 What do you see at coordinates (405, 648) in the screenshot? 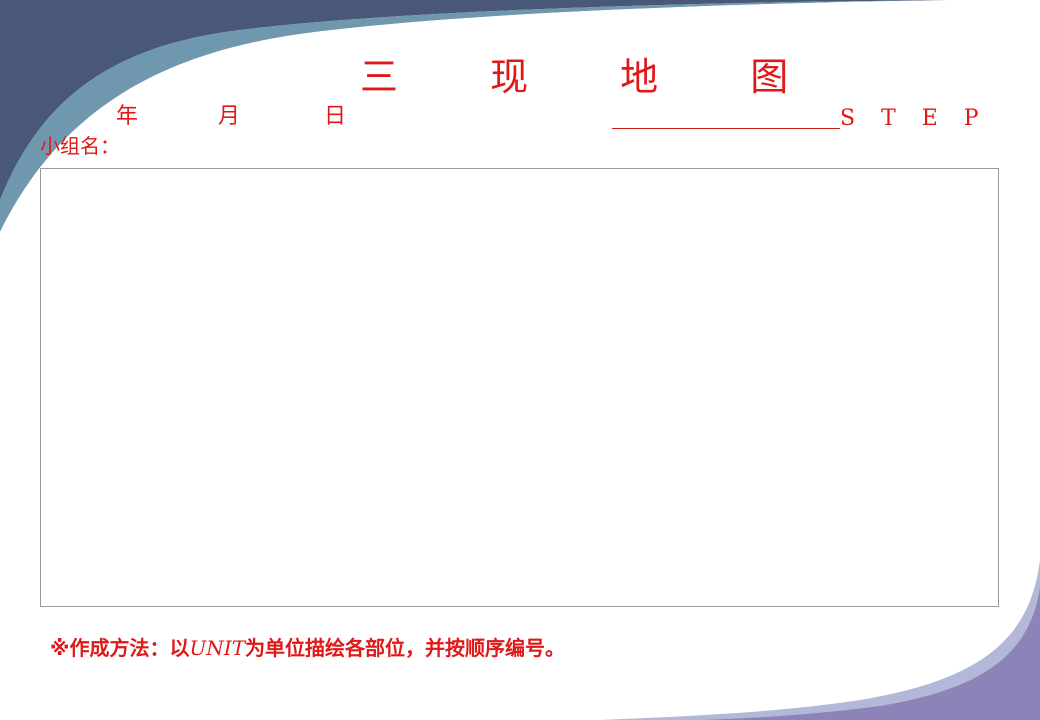
I see `method-note-suffix: 为单位描绘各部位，并按顺序编号。` at bounding box center [405, 648].